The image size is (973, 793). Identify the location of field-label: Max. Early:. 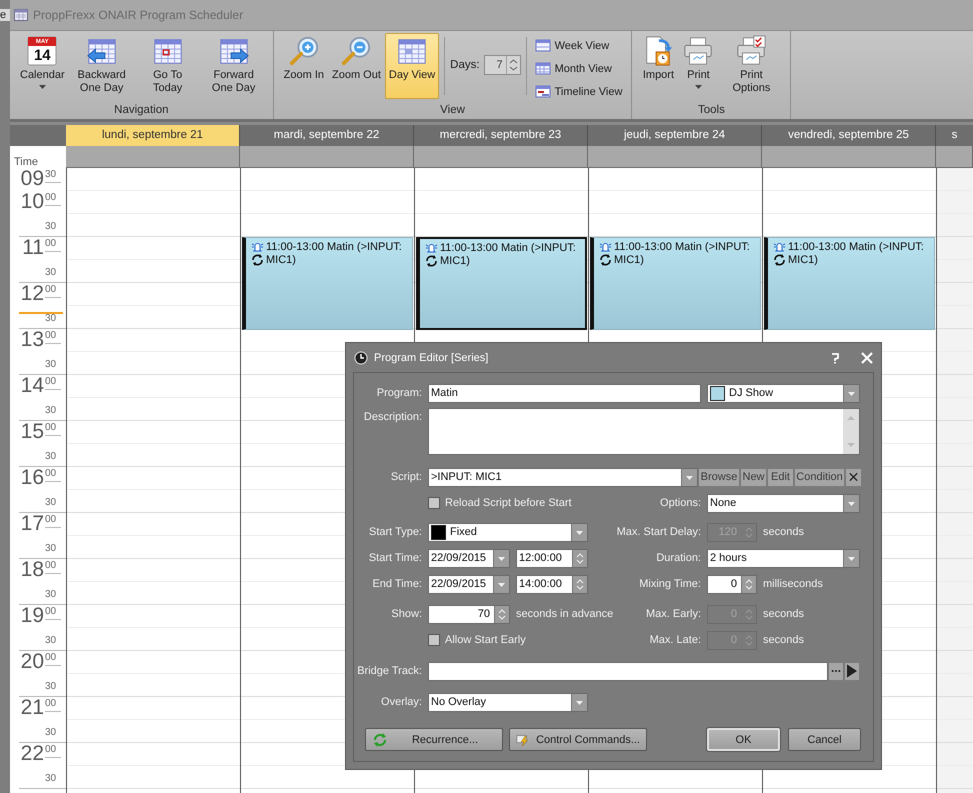
(673, 614).